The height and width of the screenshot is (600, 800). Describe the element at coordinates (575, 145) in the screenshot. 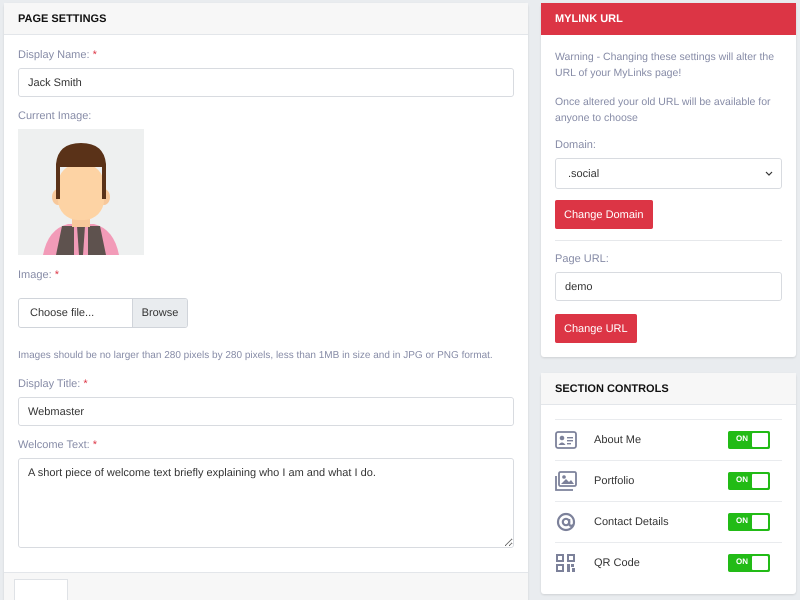

I see `field-label: Domain:` at that location.